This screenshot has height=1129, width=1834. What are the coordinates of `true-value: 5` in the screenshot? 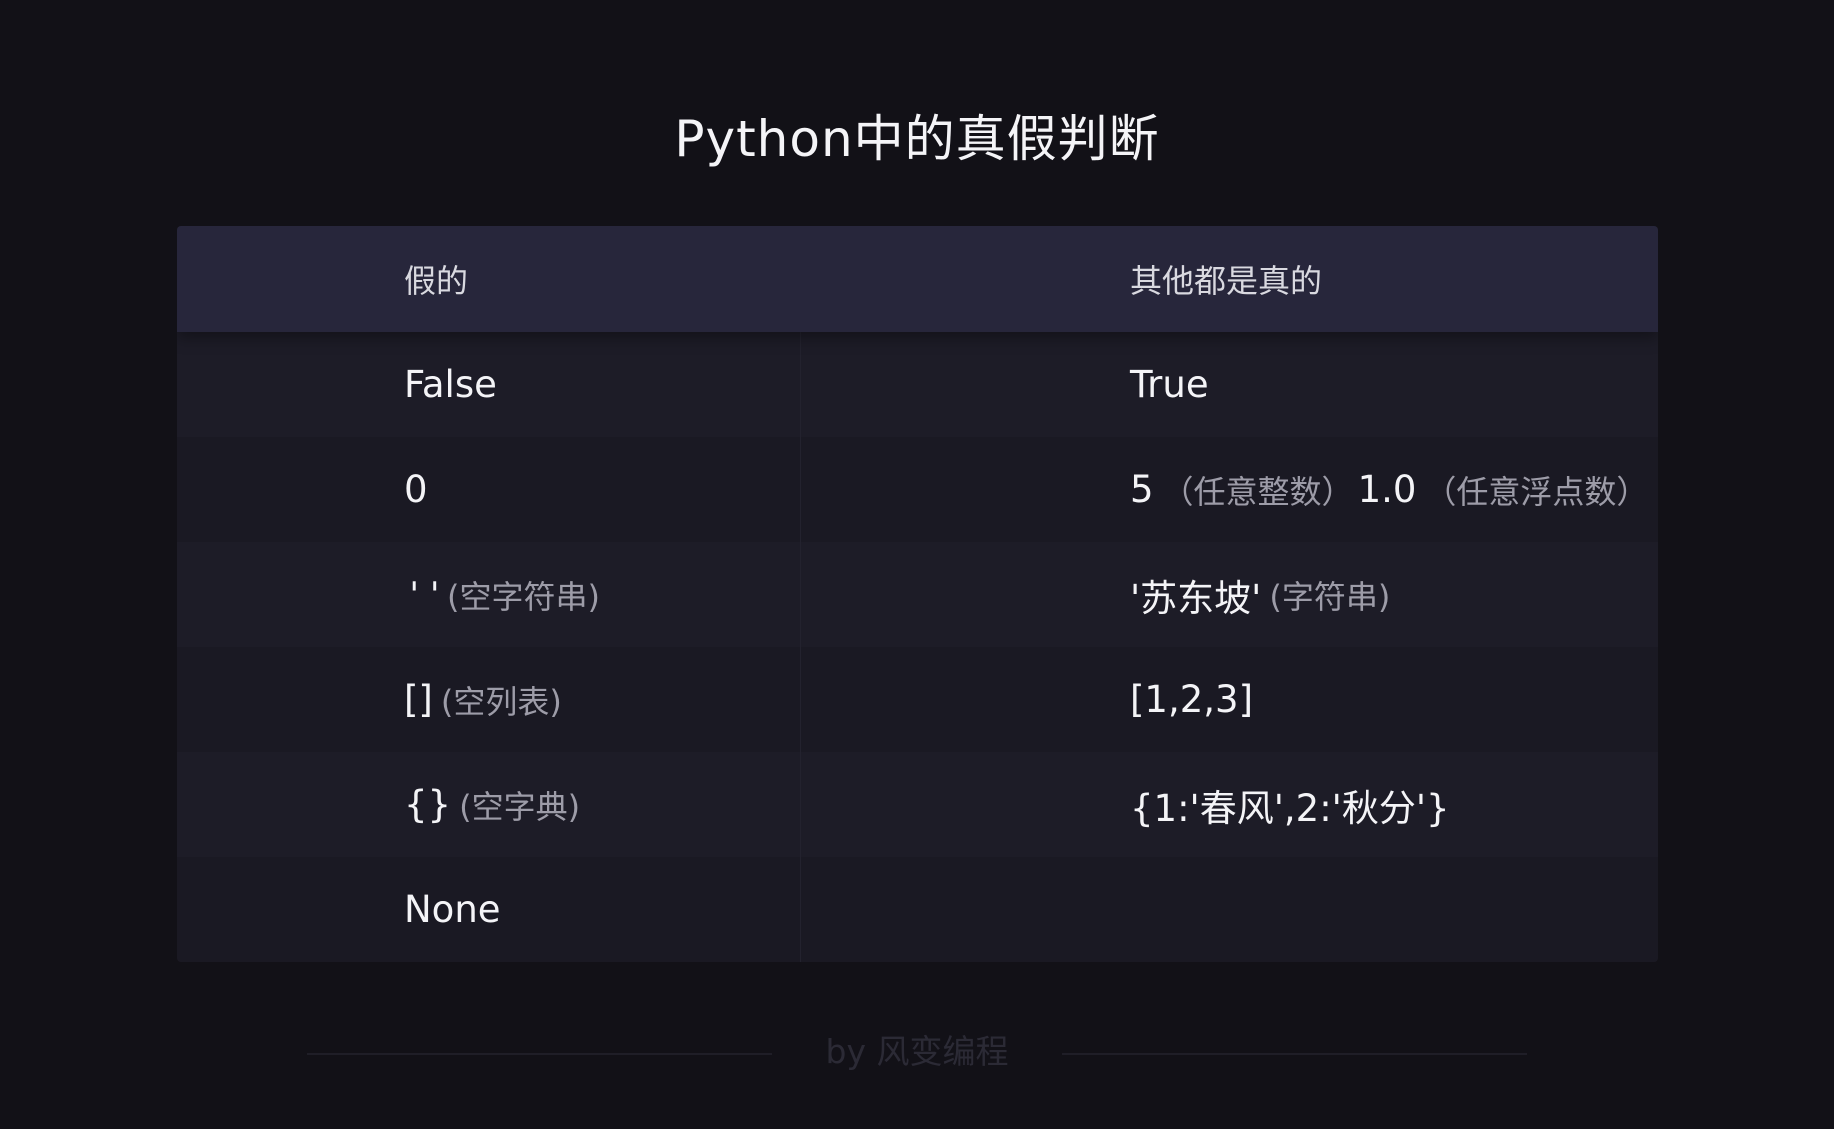 It's located at (1142, 489).